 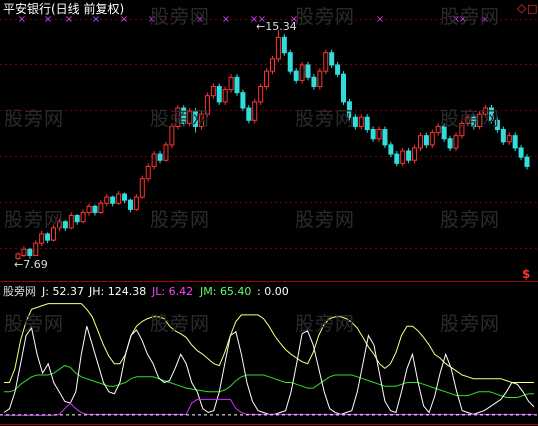 I want to click on indicator-name: 股旁网, so click(x=19, y=291).